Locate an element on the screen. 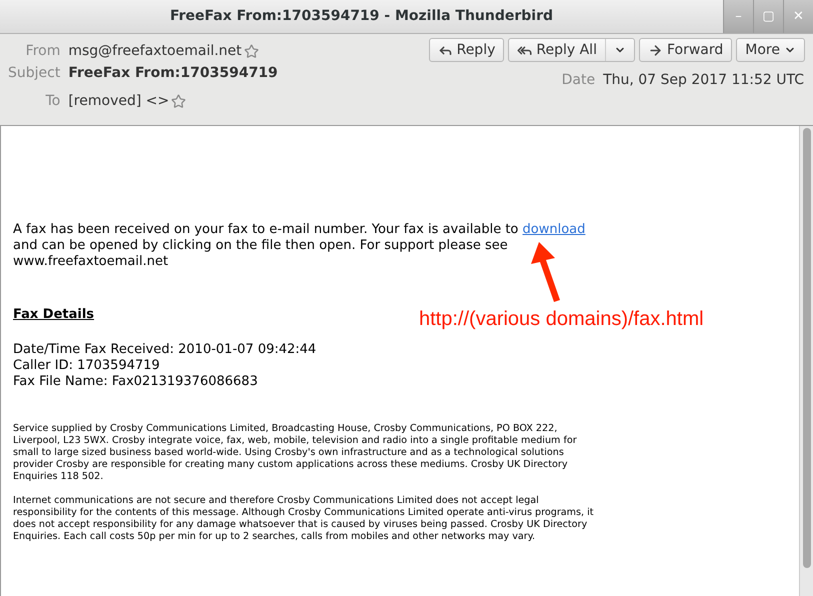 The height and width of the screenshot is (596, 813). window-title: FreeFax From:1703594719 - Mozilla Thunderbird is located at coordinates (361, 16).